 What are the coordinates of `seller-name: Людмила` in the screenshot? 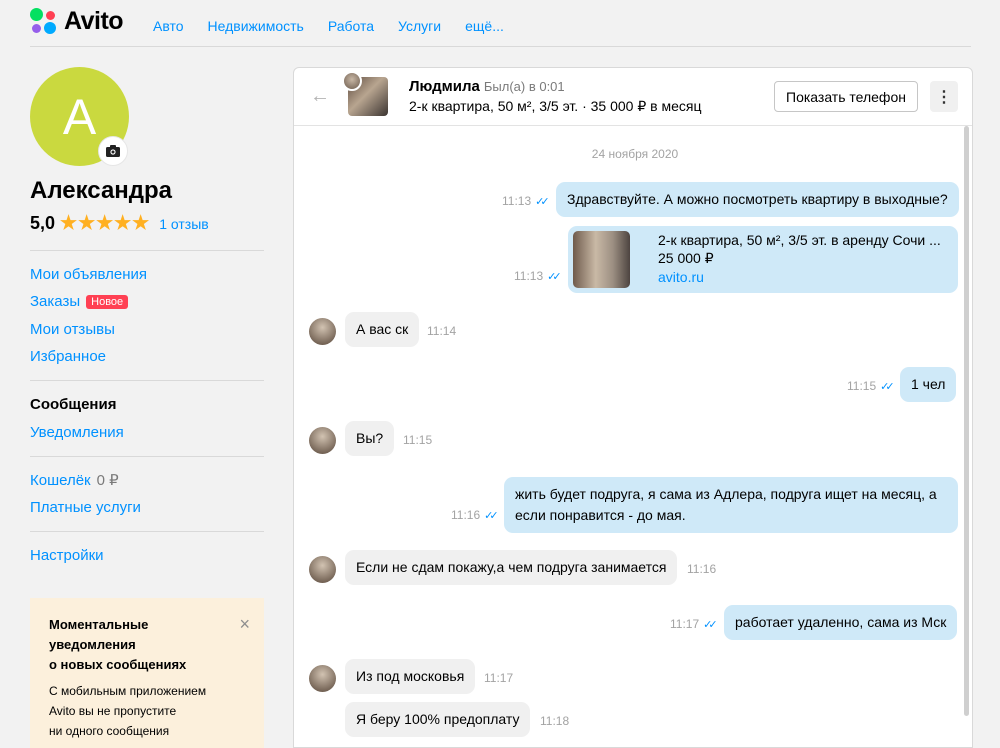 It's located at (444, 86).